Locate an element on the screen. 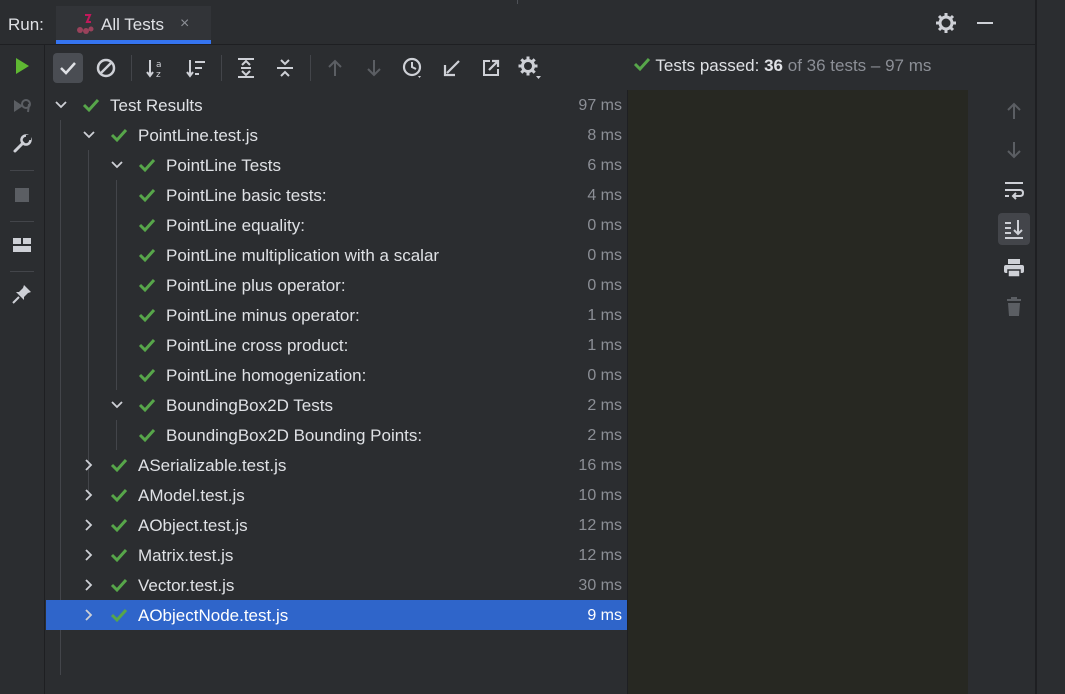  tree-row: AObjectNode.test.js 9 ms is located at coordinates (336, 615).